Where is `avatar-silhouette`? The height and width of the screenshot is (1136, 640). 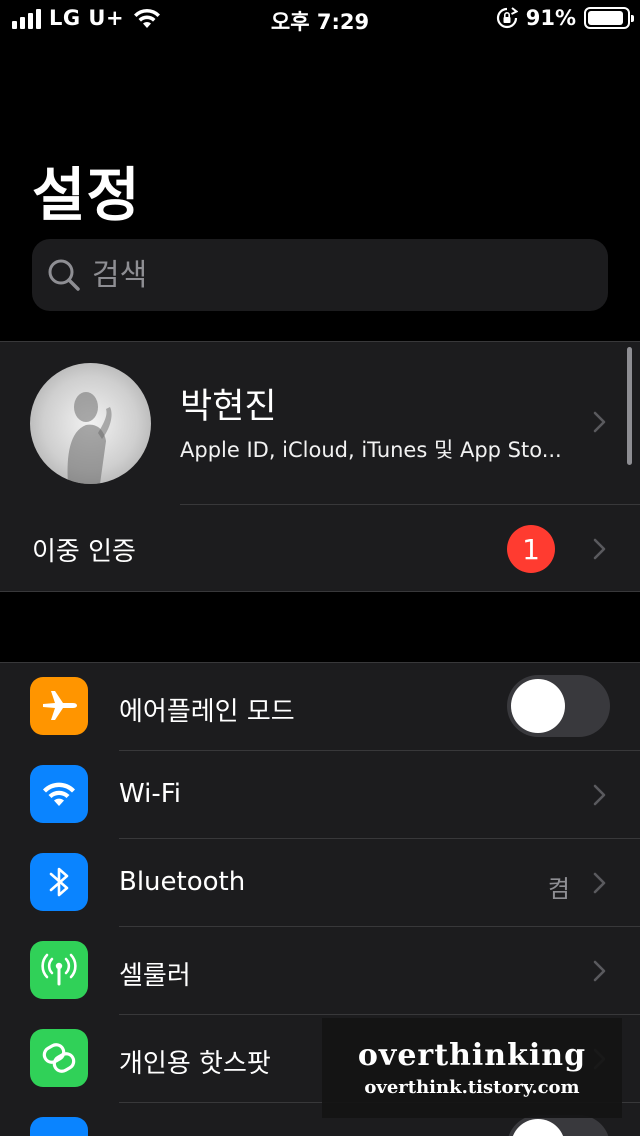 avatar-silhouette is located at coordinates (89, 438).